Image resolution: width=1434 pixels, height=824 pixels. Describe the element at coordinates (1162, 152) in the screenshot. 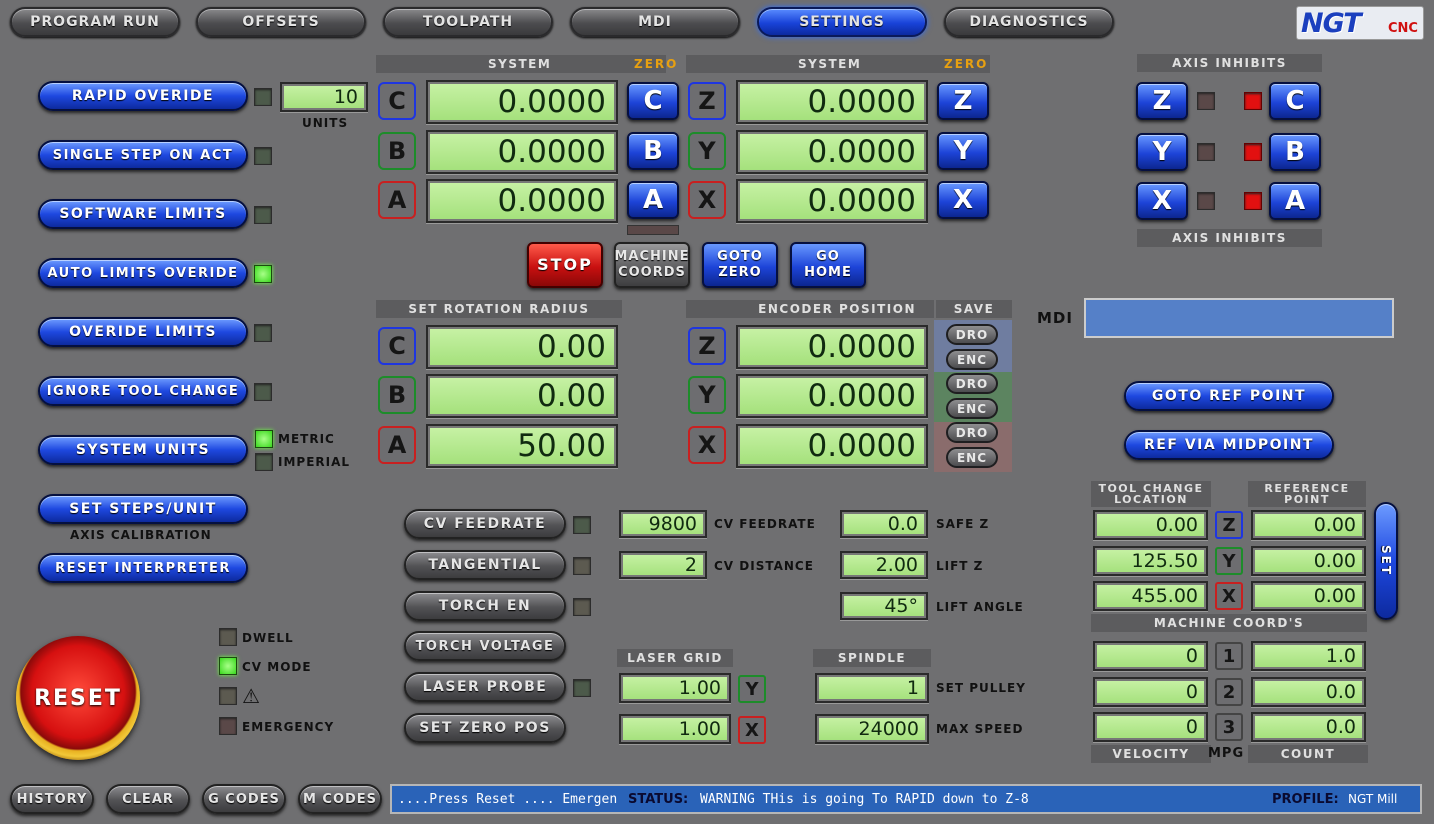

I see `inhibit-y-button: Y` at that location.